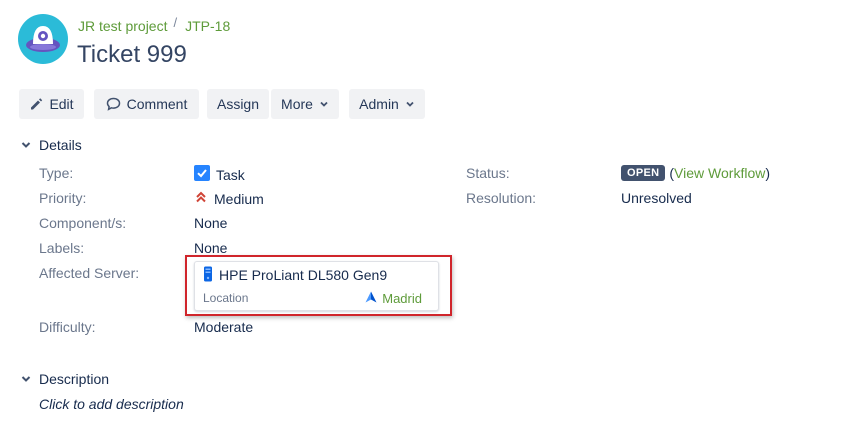 The height and width of the screenshot is (434, 865). I want to click on type-value: Task, so click(219, 174).